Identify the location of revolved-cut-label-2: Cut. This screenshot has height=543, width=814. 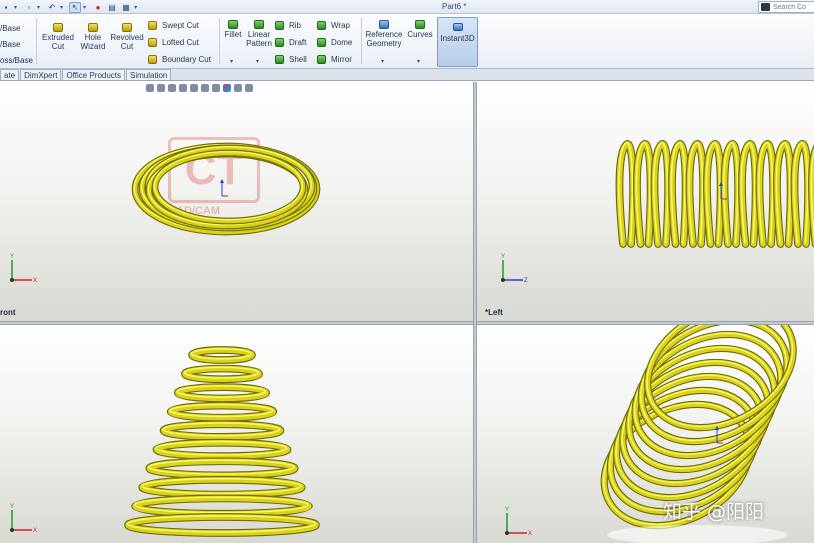
(127, 46).